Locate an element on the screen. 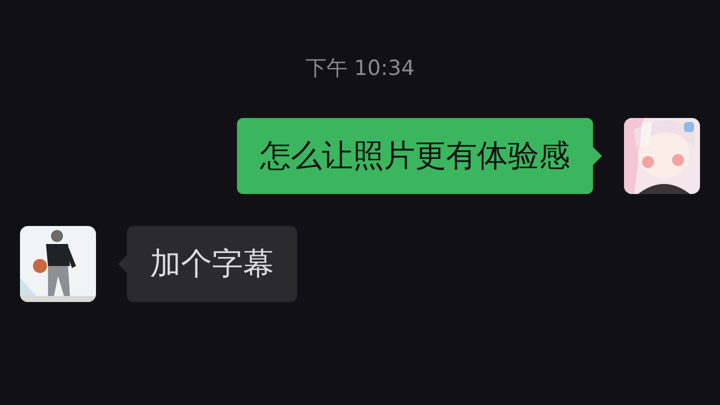 This screenshot has height=405, width=720. timestamp: 下午 10:34 is located at coordinates (360, 68).